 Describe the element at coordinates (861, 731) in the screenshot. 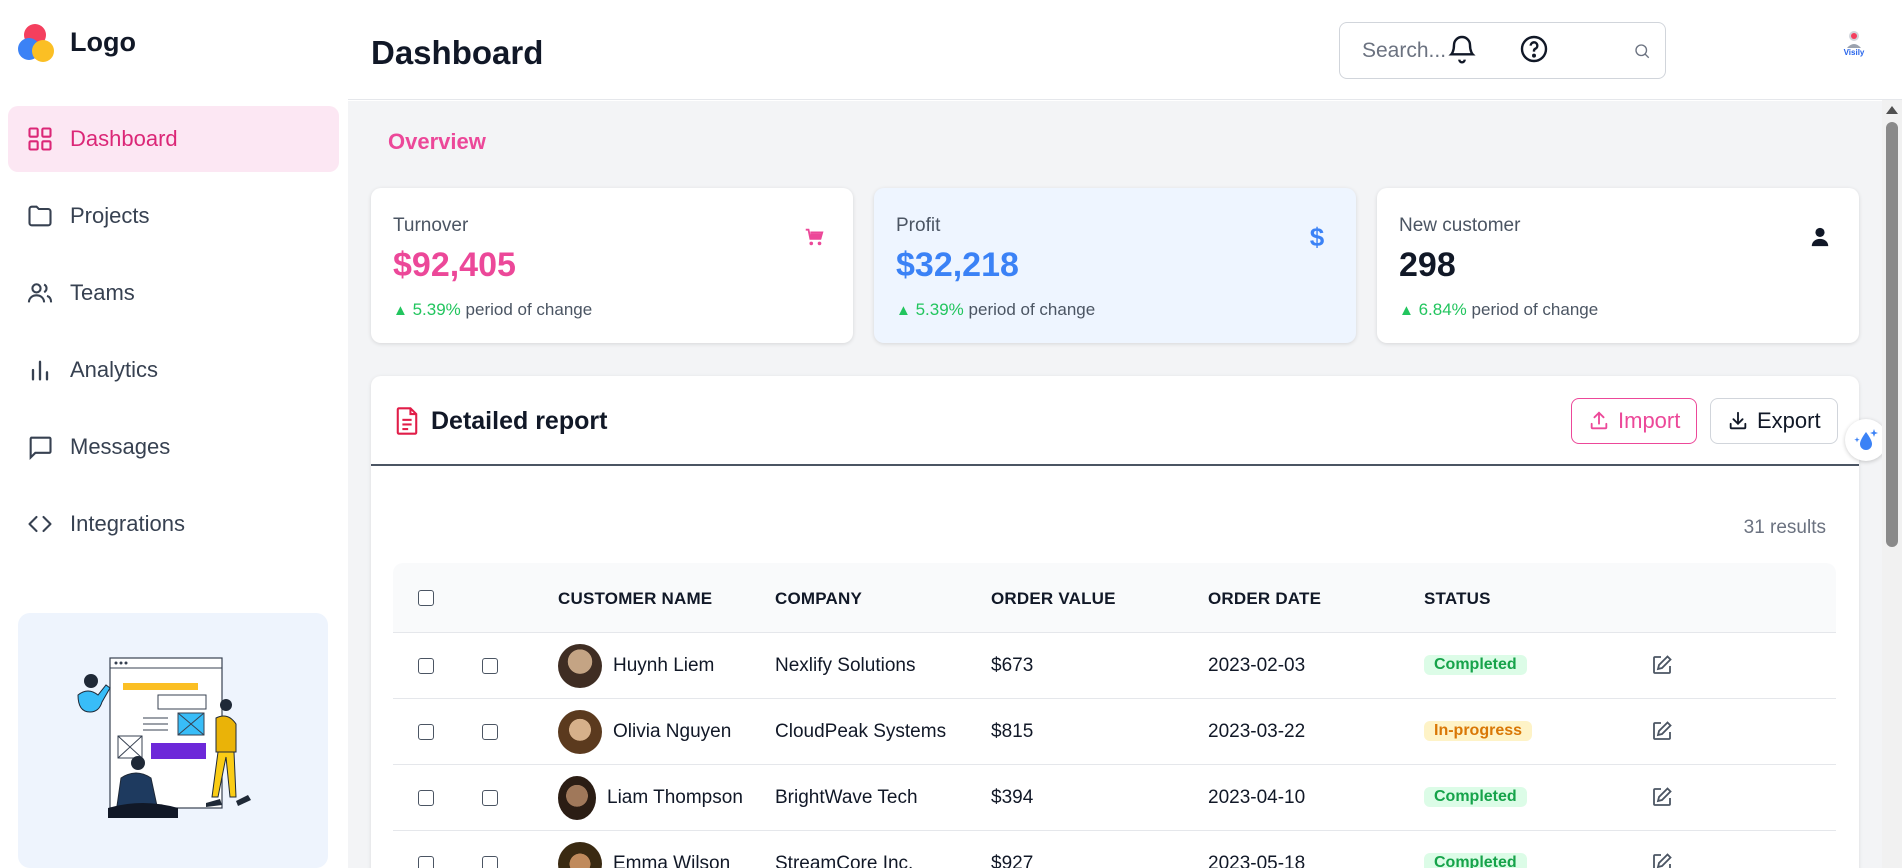

I see `company-cell: CloudPeak Systems` at that location.